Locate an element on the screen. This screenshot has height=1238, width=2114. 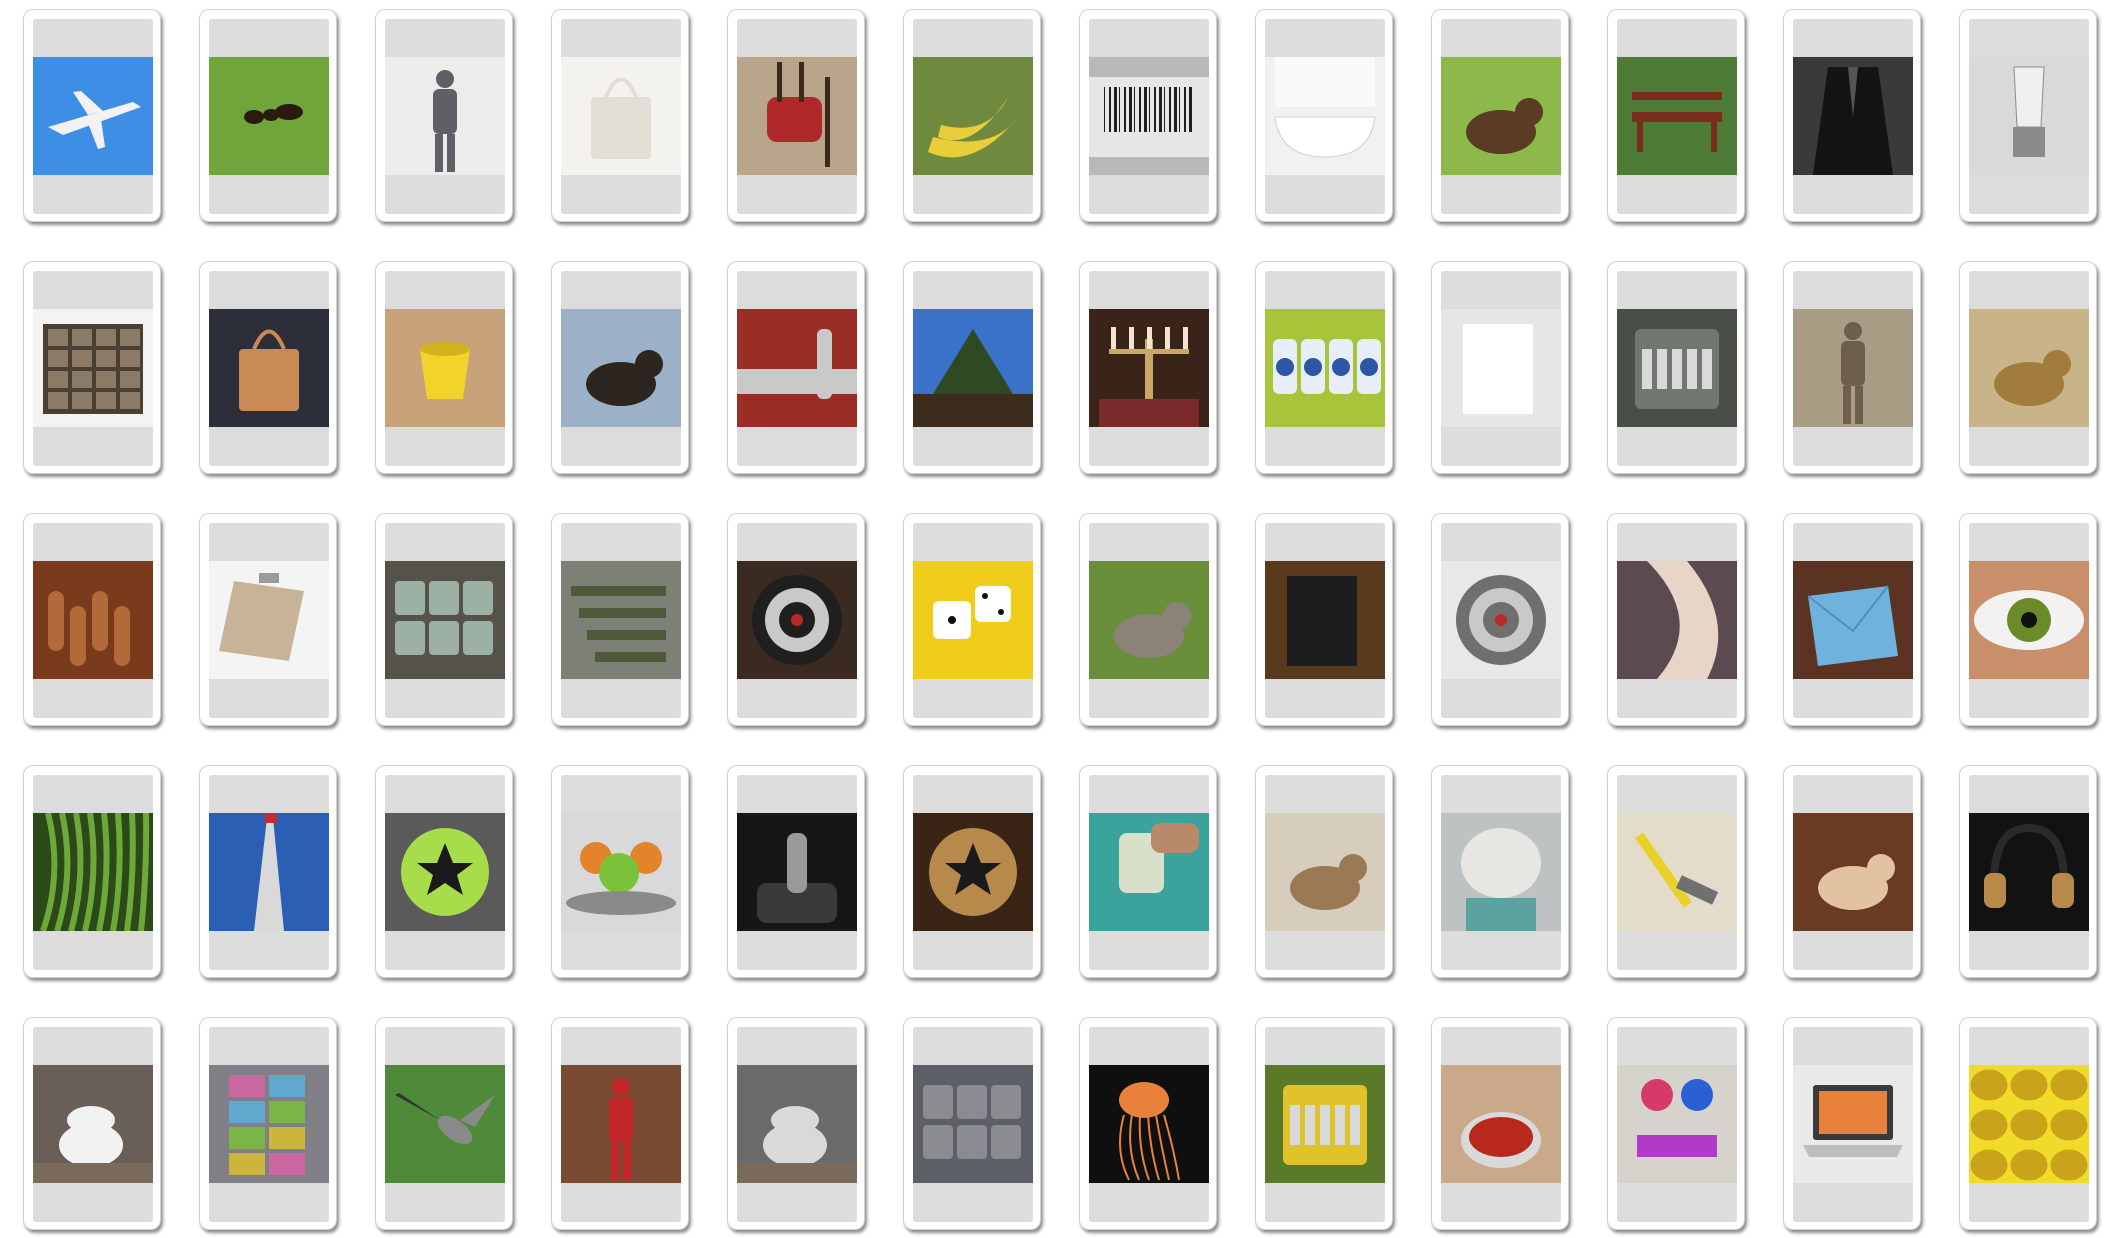
card-bag is located at coordinates (620, 115).